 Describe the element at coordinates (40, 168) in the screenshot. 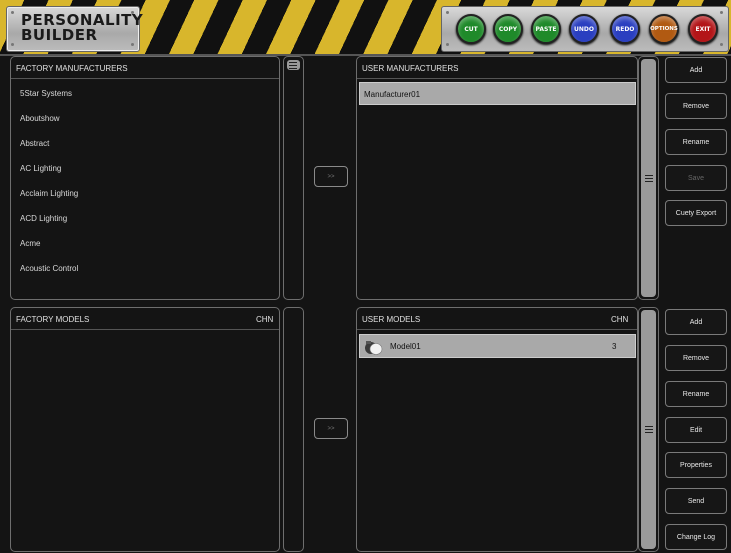

I see `list-item: AC Lighting` at that location.